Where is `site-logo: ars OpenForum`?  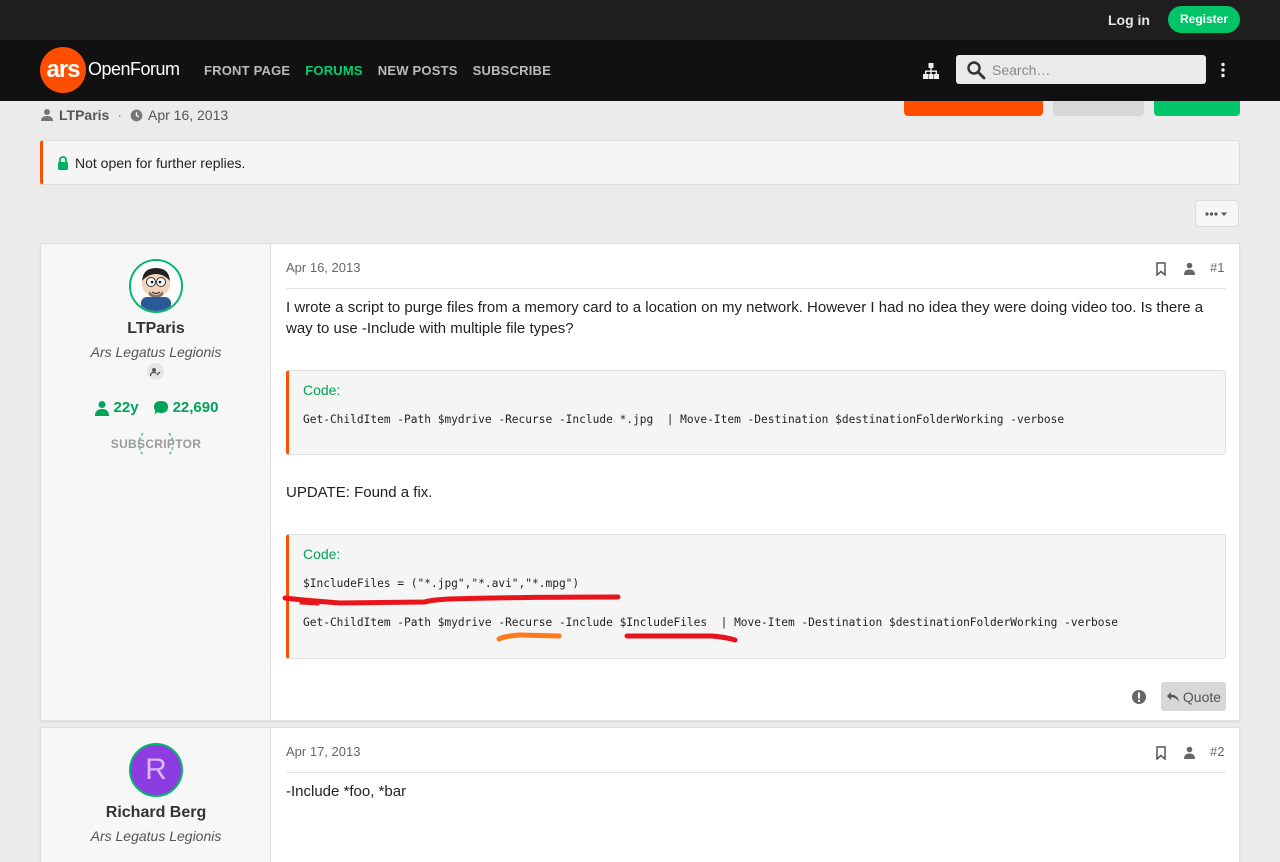
site-logo: ars OpenForum is located at coordinates (110, 69).